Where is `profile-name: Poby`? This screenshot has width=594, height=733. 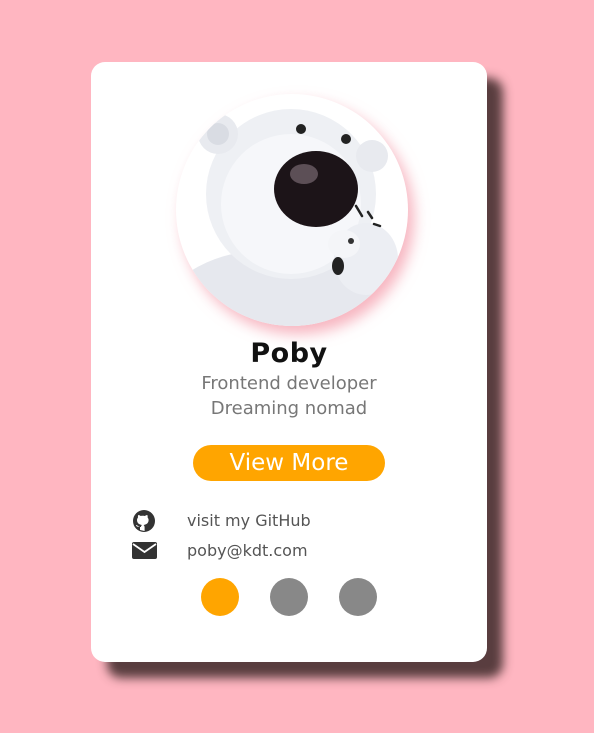
profile-name: Poby is located at coordinates (289, 353).